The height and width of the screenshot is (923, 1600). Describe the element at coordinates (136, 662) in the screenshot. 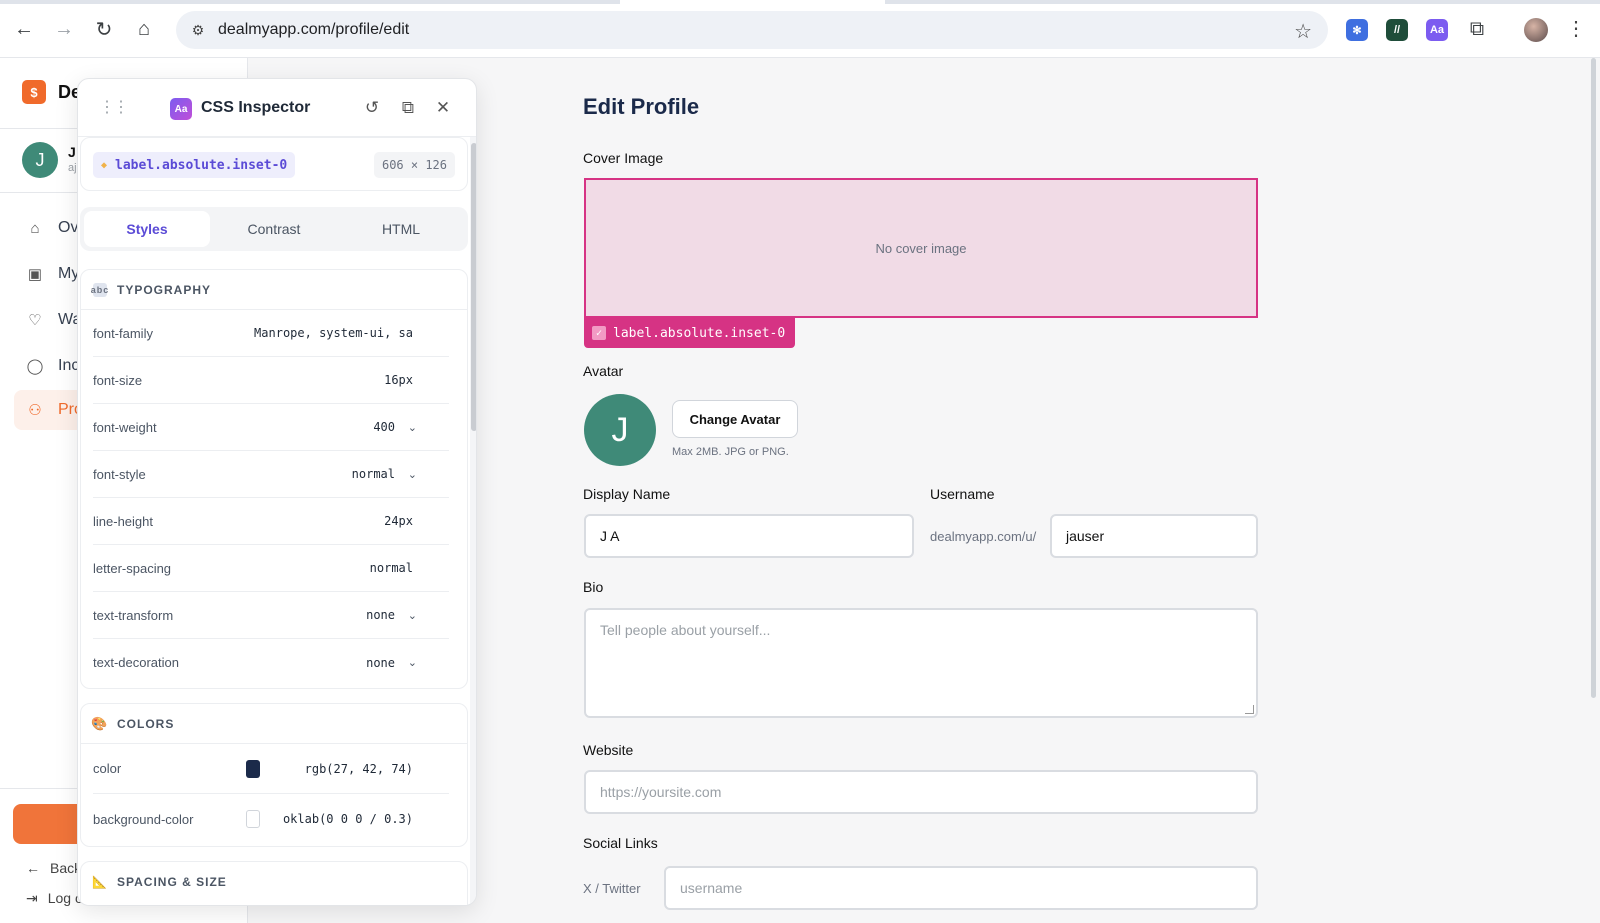

I see `prop-name: text-decoration` at that location.